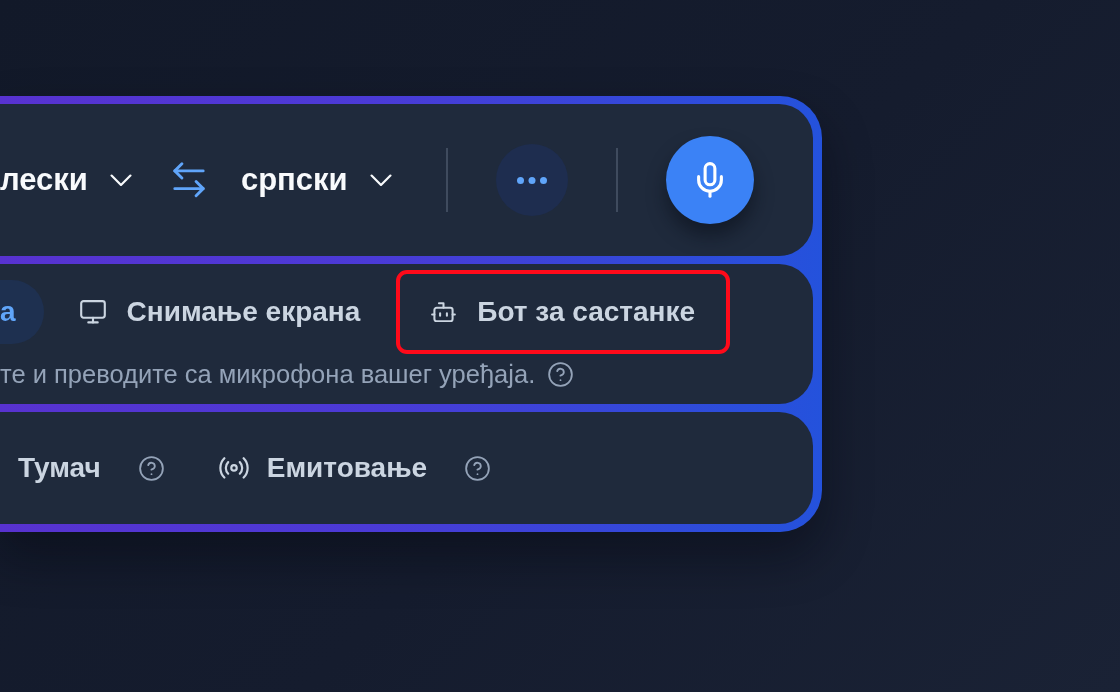  Describe the element at coordinates (444, 312) in the screenshot. I see `robot-icon` at that location.